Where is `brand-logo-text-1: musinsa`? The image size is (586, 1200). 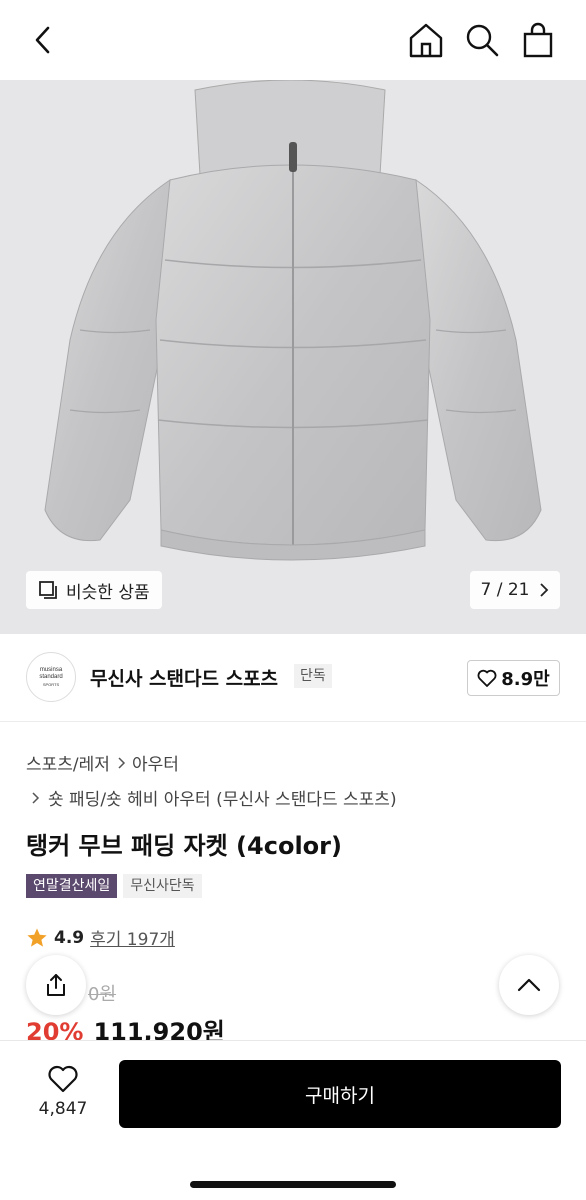 brand-logo-text-1: musinsa is located at coordinates (51, 669).